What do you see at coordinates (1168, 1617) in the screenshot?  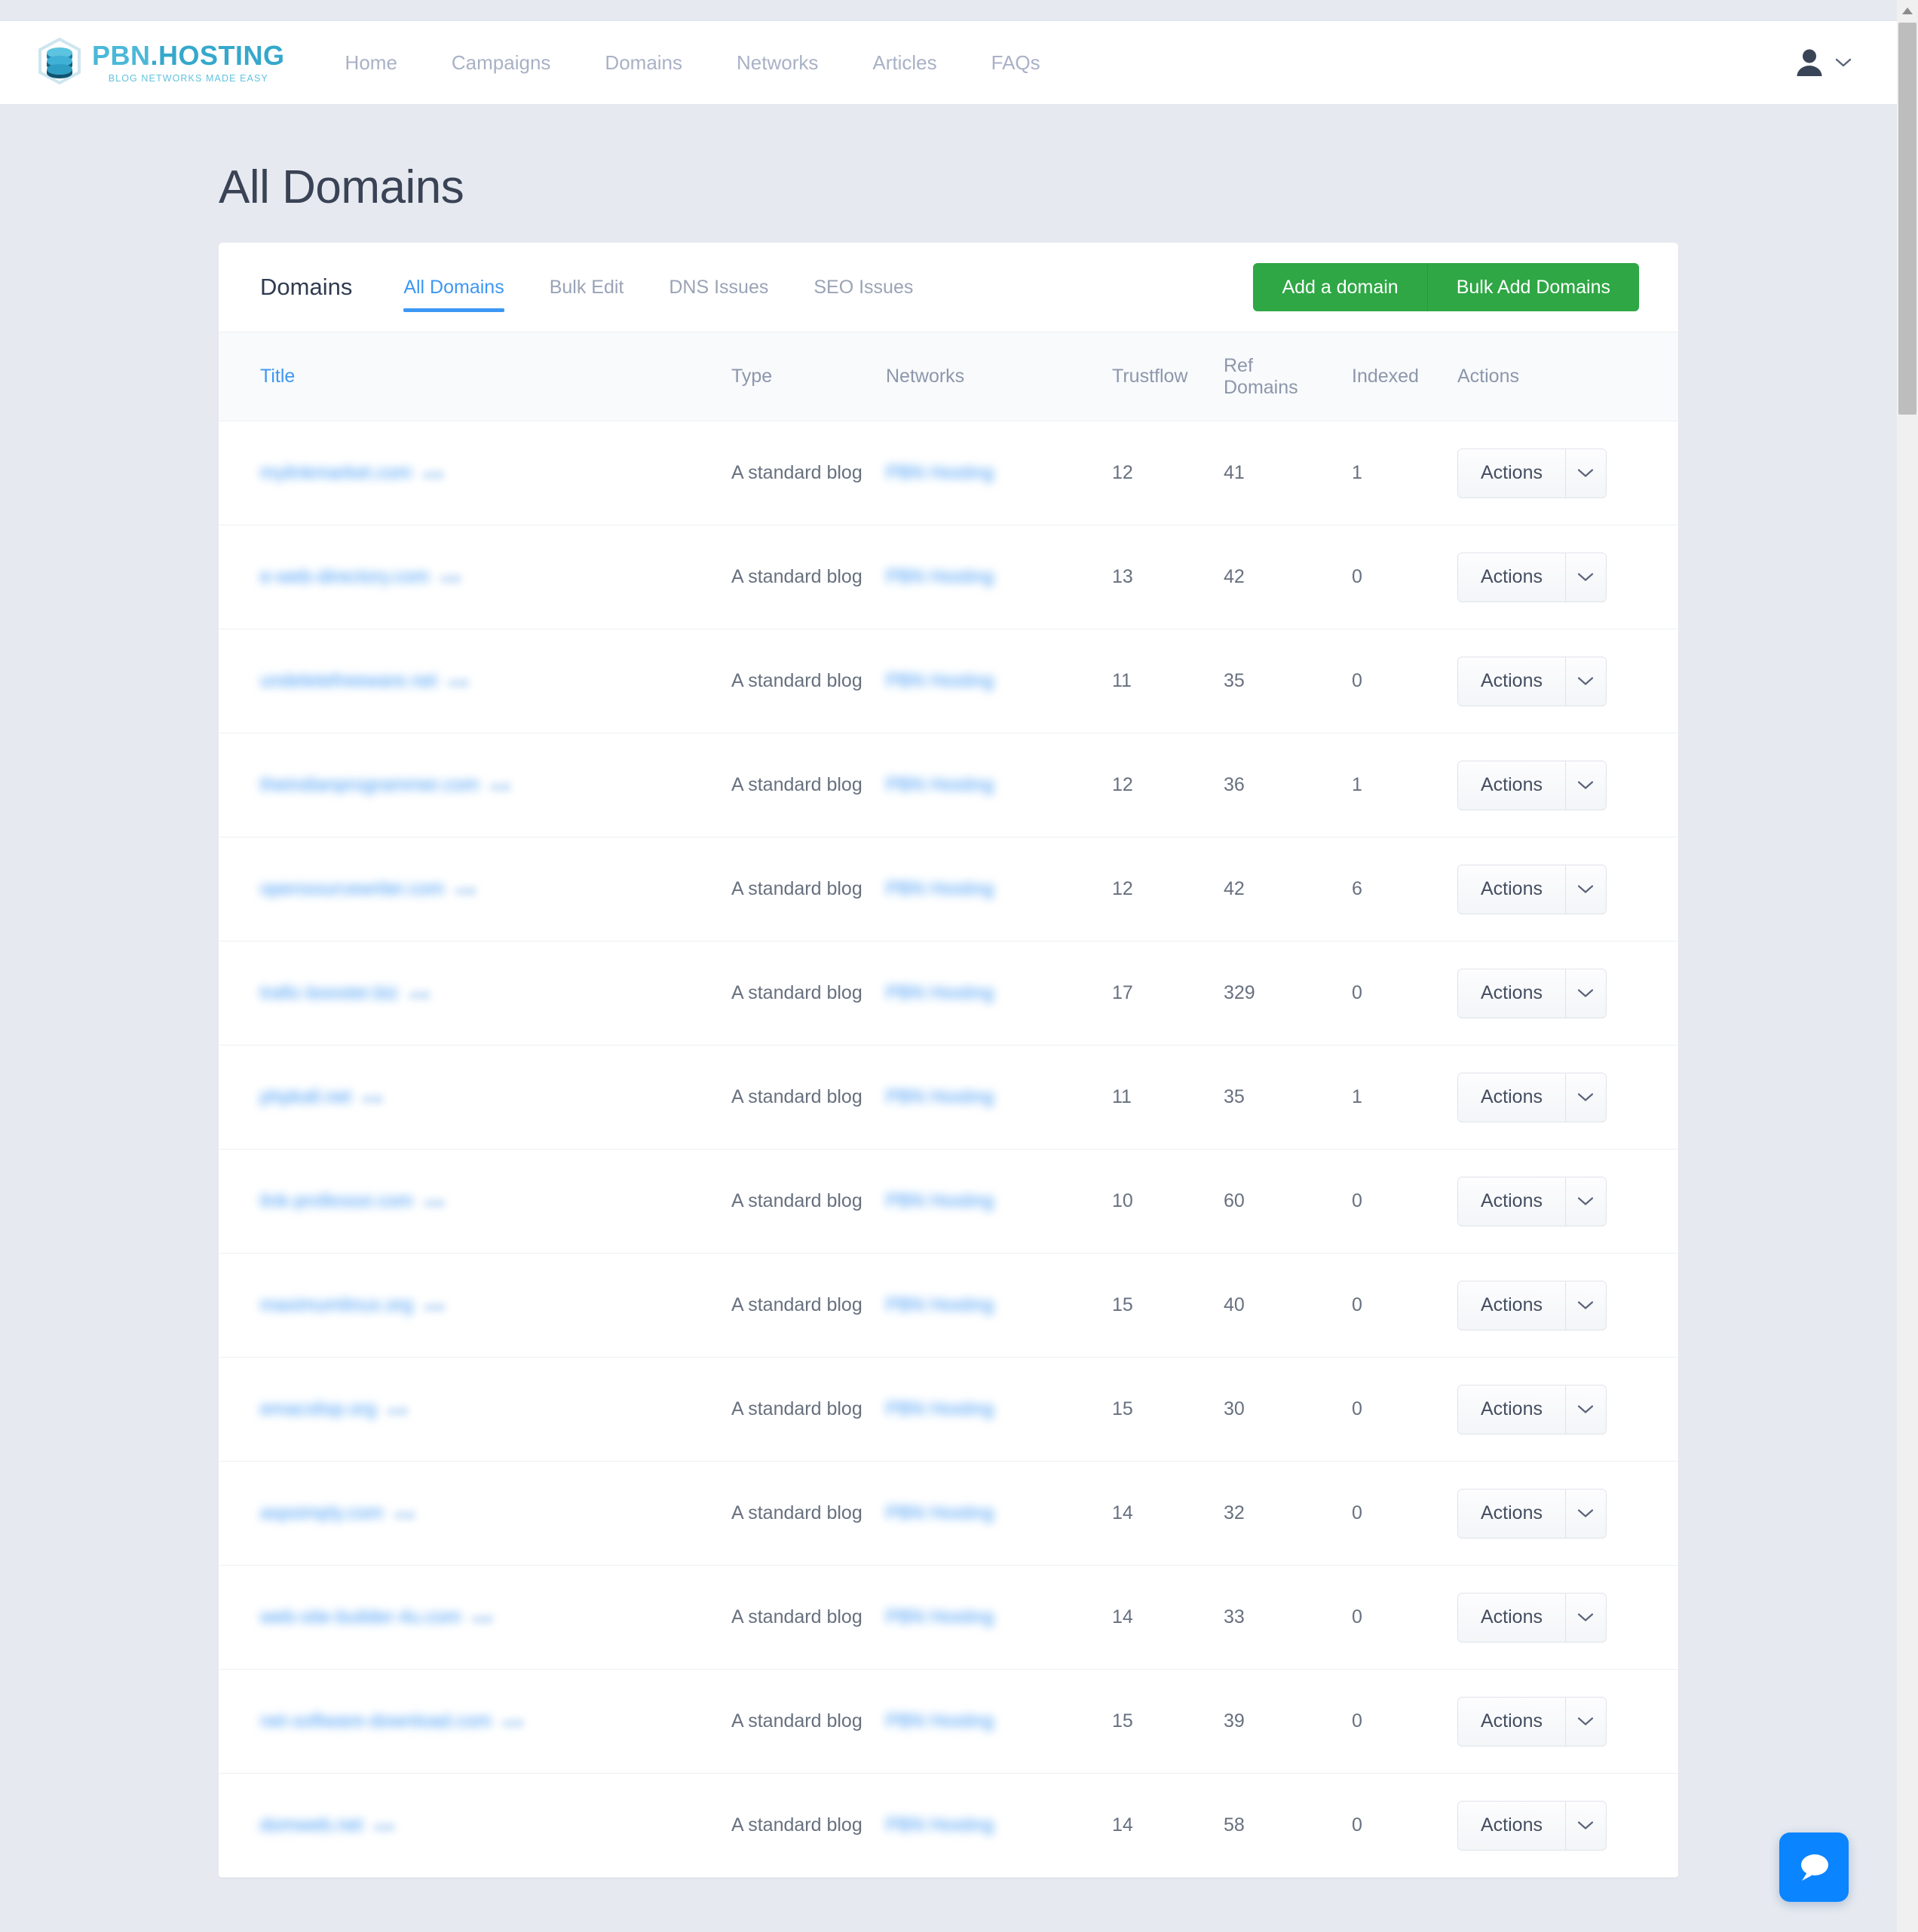 I see `cell-trustflow: 14` at bounding box center [1168, 1617].